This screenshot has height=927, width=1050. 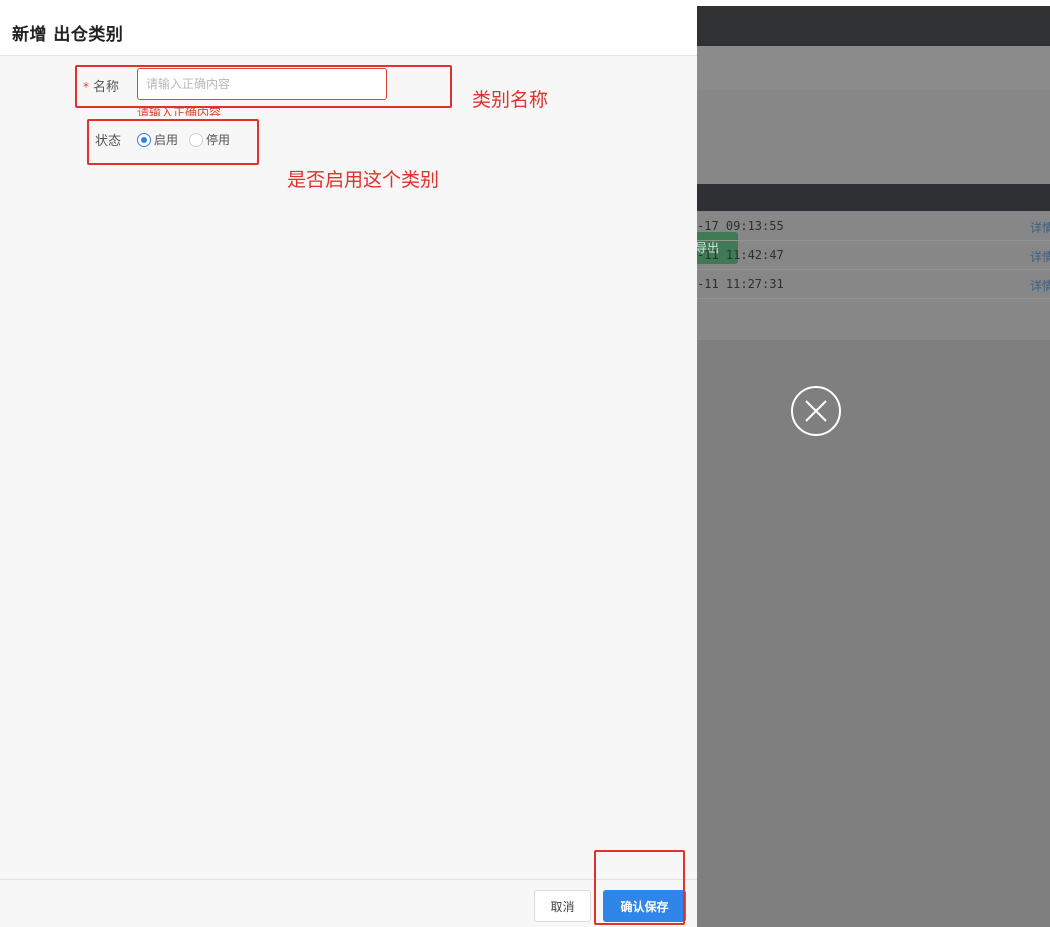 What do you see at coordinates (873, 226) in the screenshot?
I see `table-row: -17 09:13:55 详情` at bounding box center [873, 226].